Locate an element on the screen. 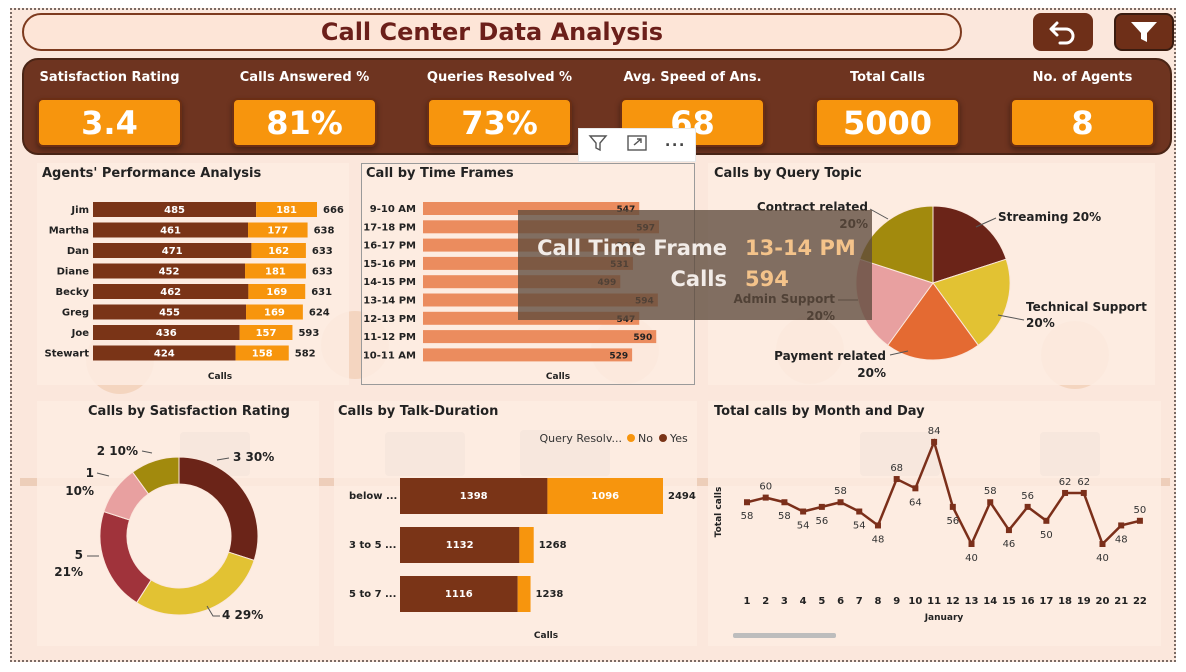  monthly-x-tick-label: 20 is located at coordinates (1103, 601).